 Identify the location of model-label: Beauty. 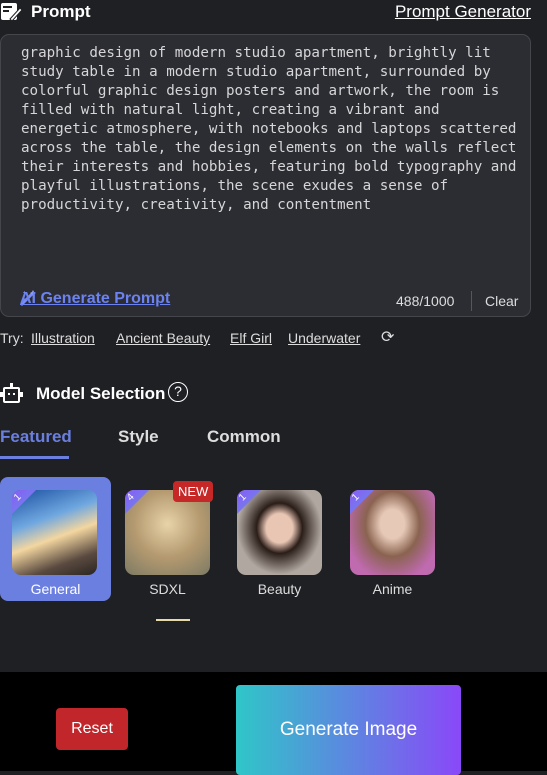
(279, 589).